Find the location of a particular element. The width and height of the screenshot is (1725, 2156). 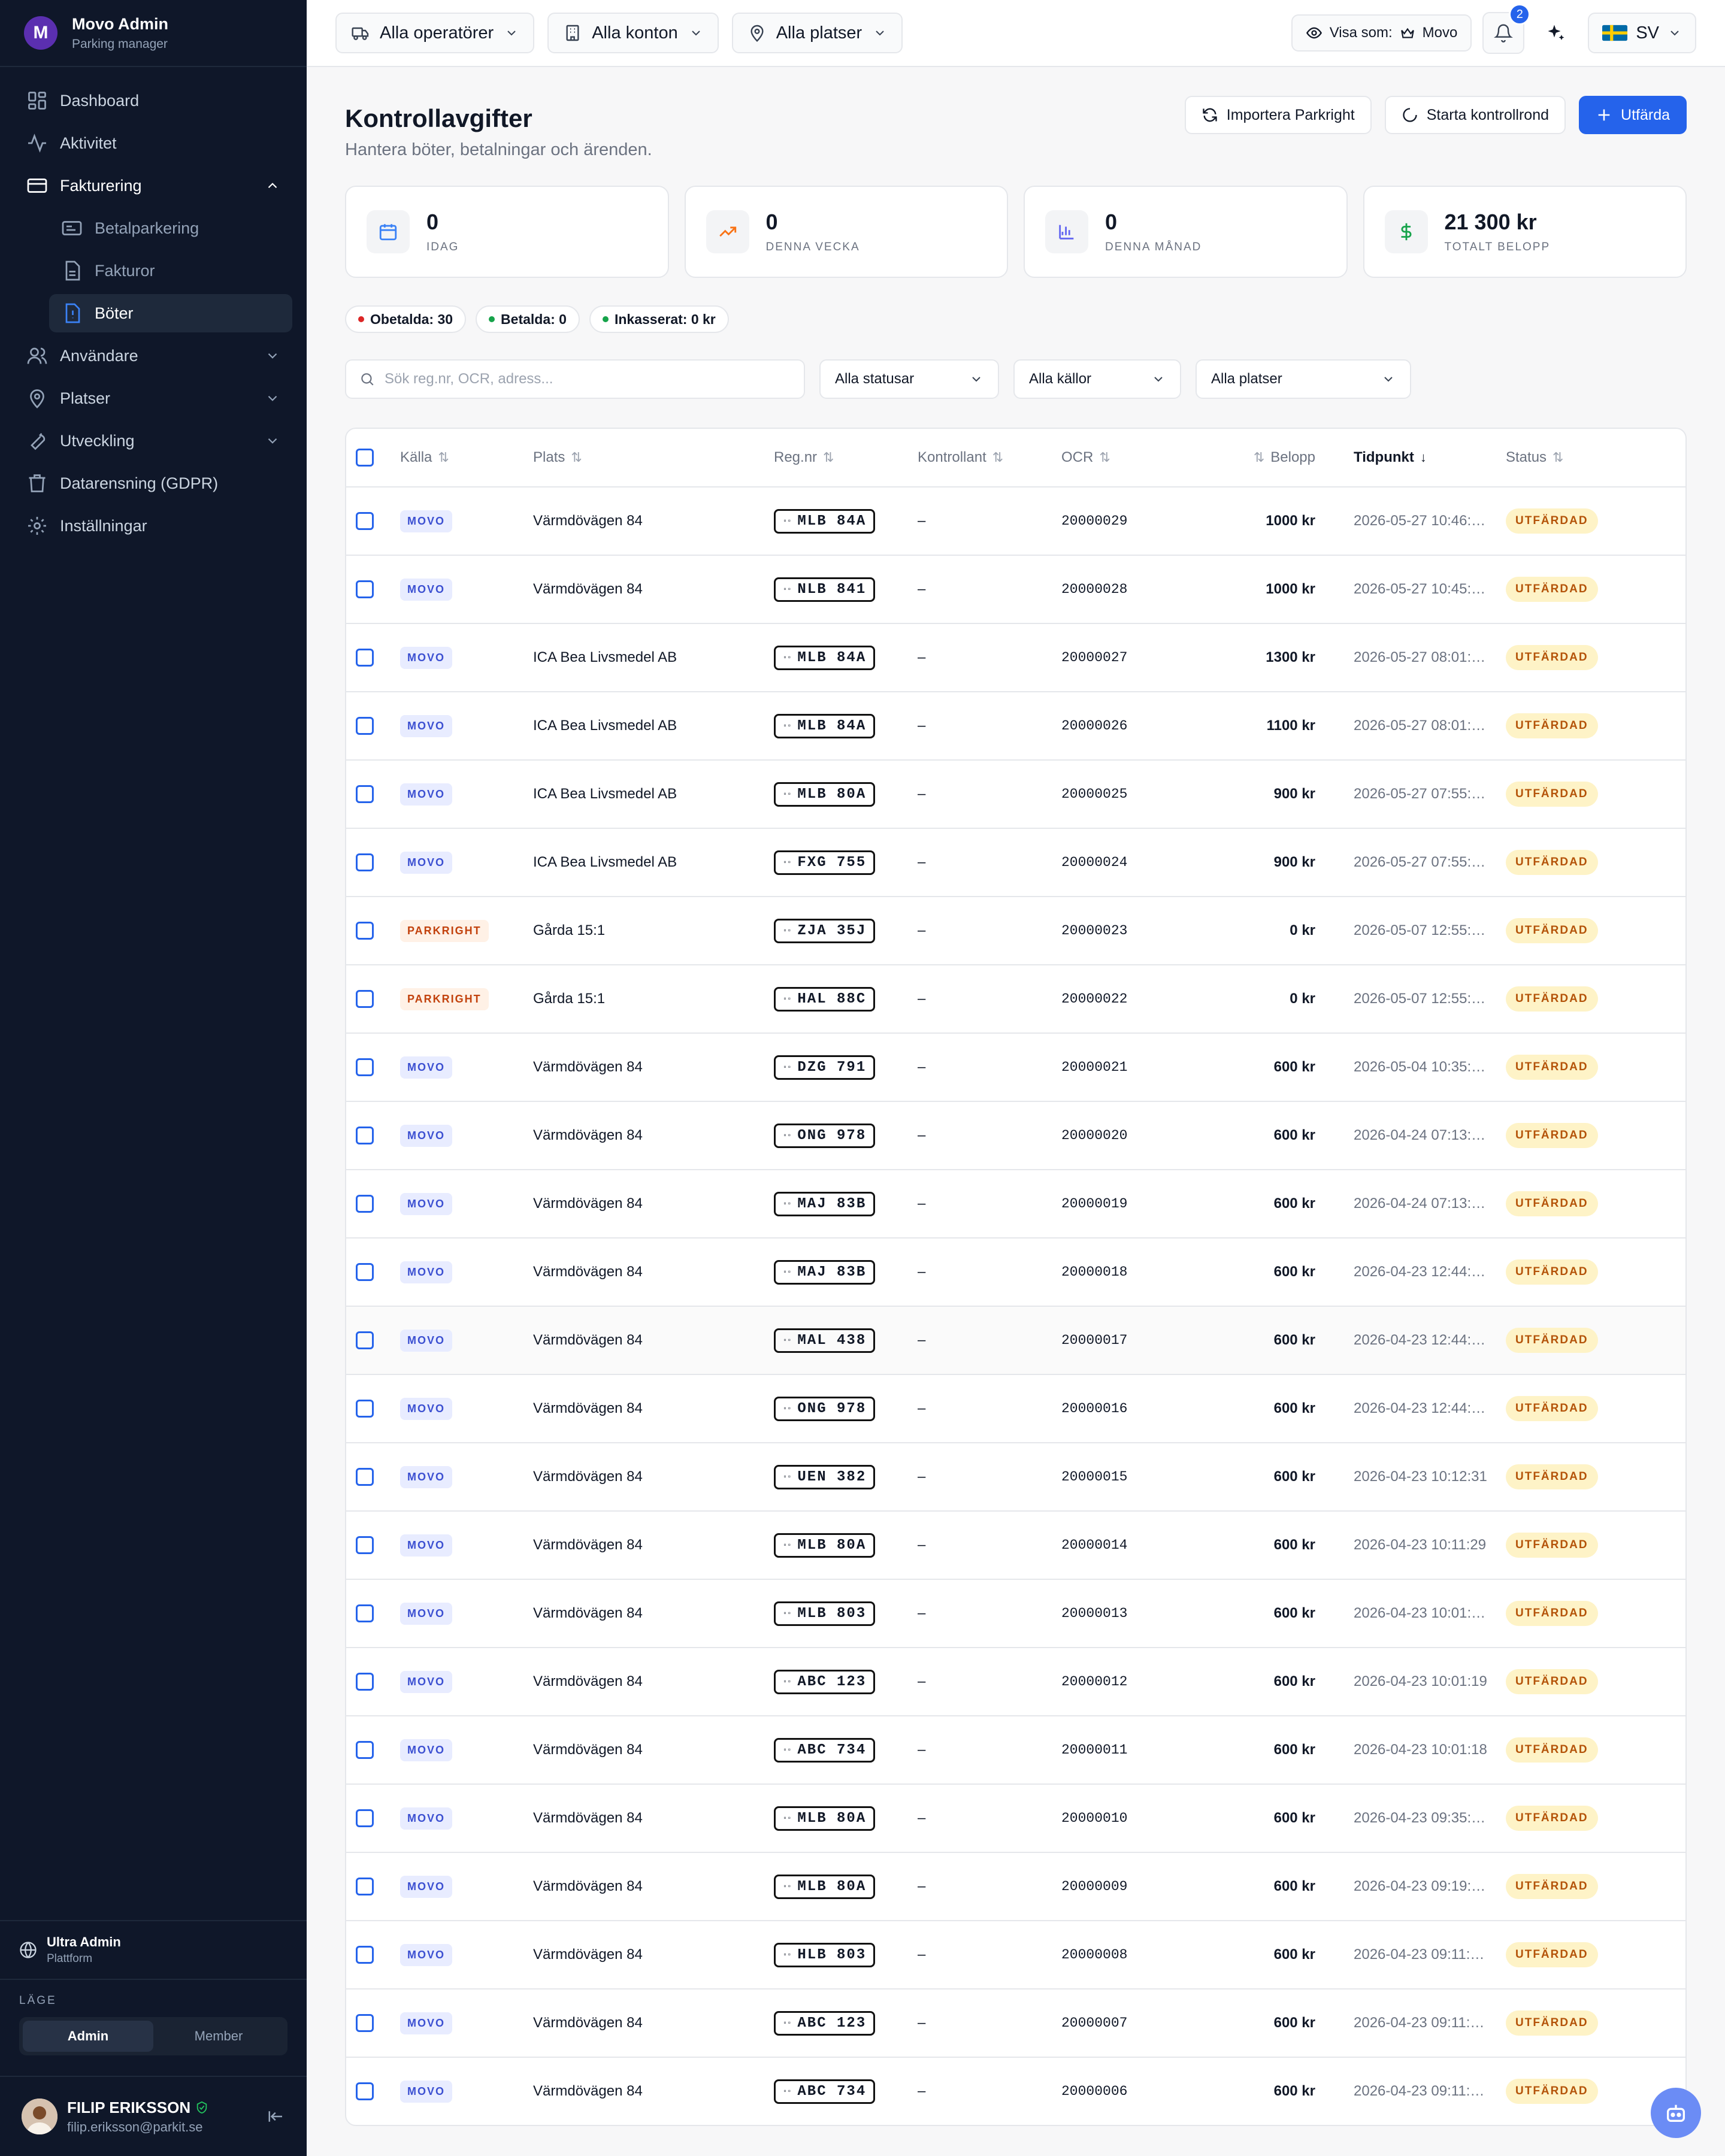

column-header-amount: ⇅ Belopp is located at coordinates (1238, 457).